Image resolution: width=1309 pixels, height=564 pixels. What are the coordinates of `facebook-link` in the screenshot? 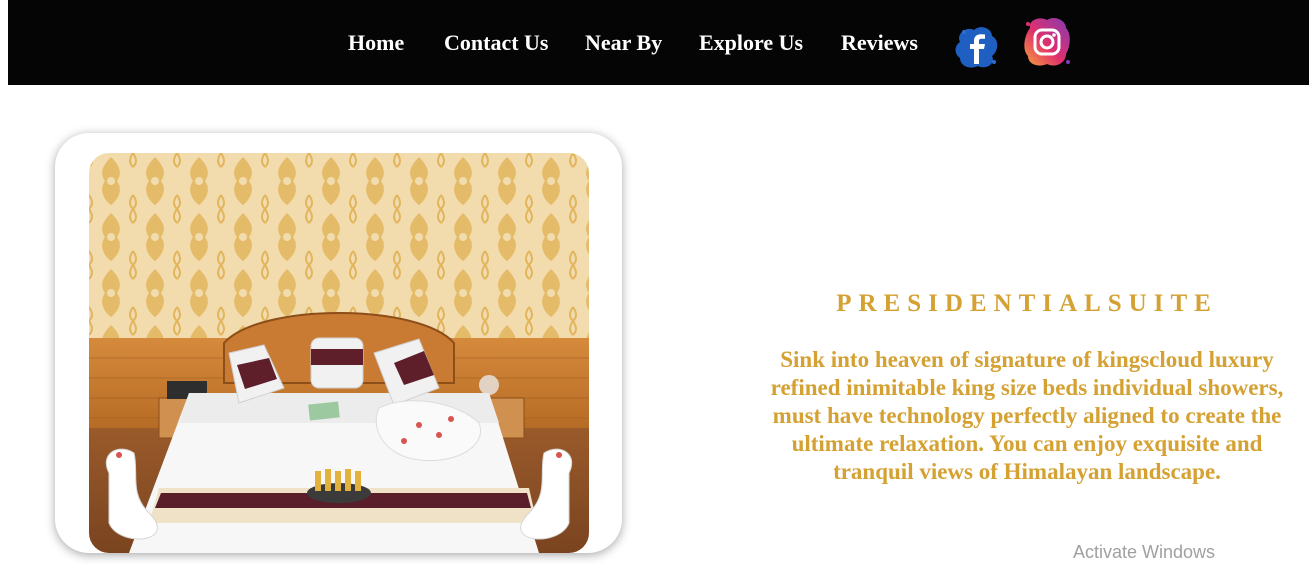 It's located at (977, 49).